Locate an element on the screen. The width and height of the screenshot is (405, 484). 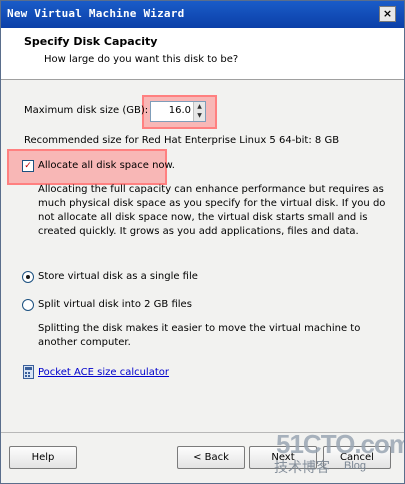
spin-arrows: ▲ ▼ is located at coordinates (199, 111).